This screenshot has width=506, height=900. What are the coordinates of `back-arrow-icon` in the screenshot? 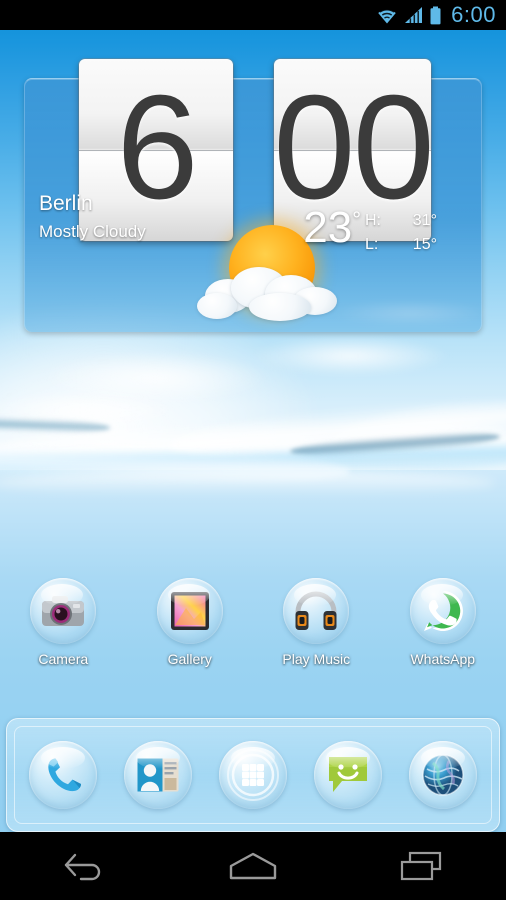 It's located at (83, 867).